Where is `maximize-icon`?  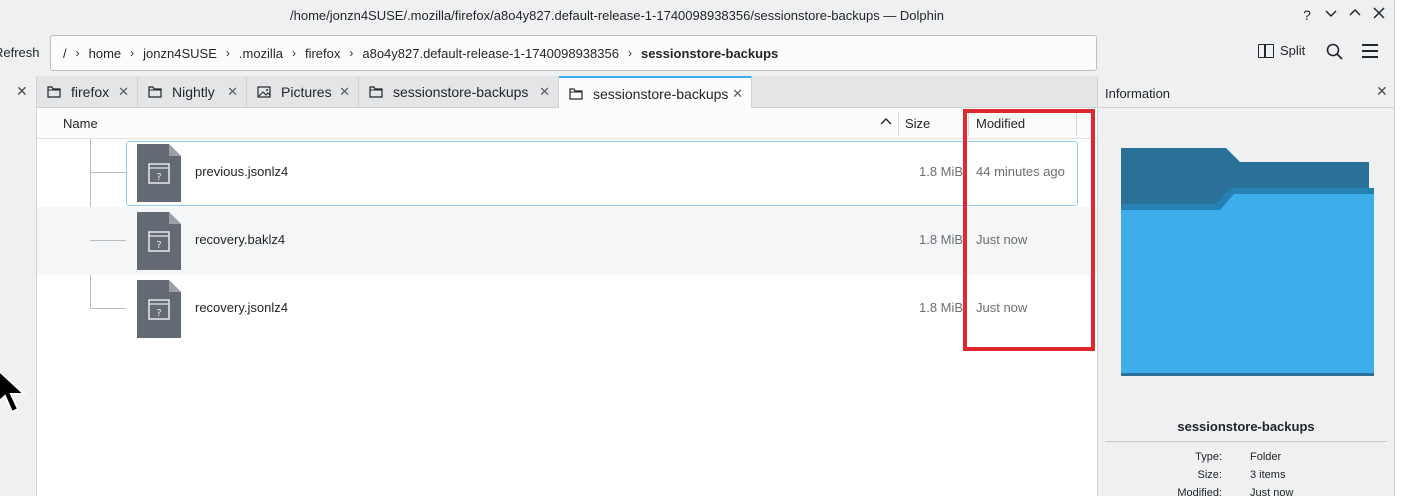
maximize-icon is located at coordinates (1355, 15).